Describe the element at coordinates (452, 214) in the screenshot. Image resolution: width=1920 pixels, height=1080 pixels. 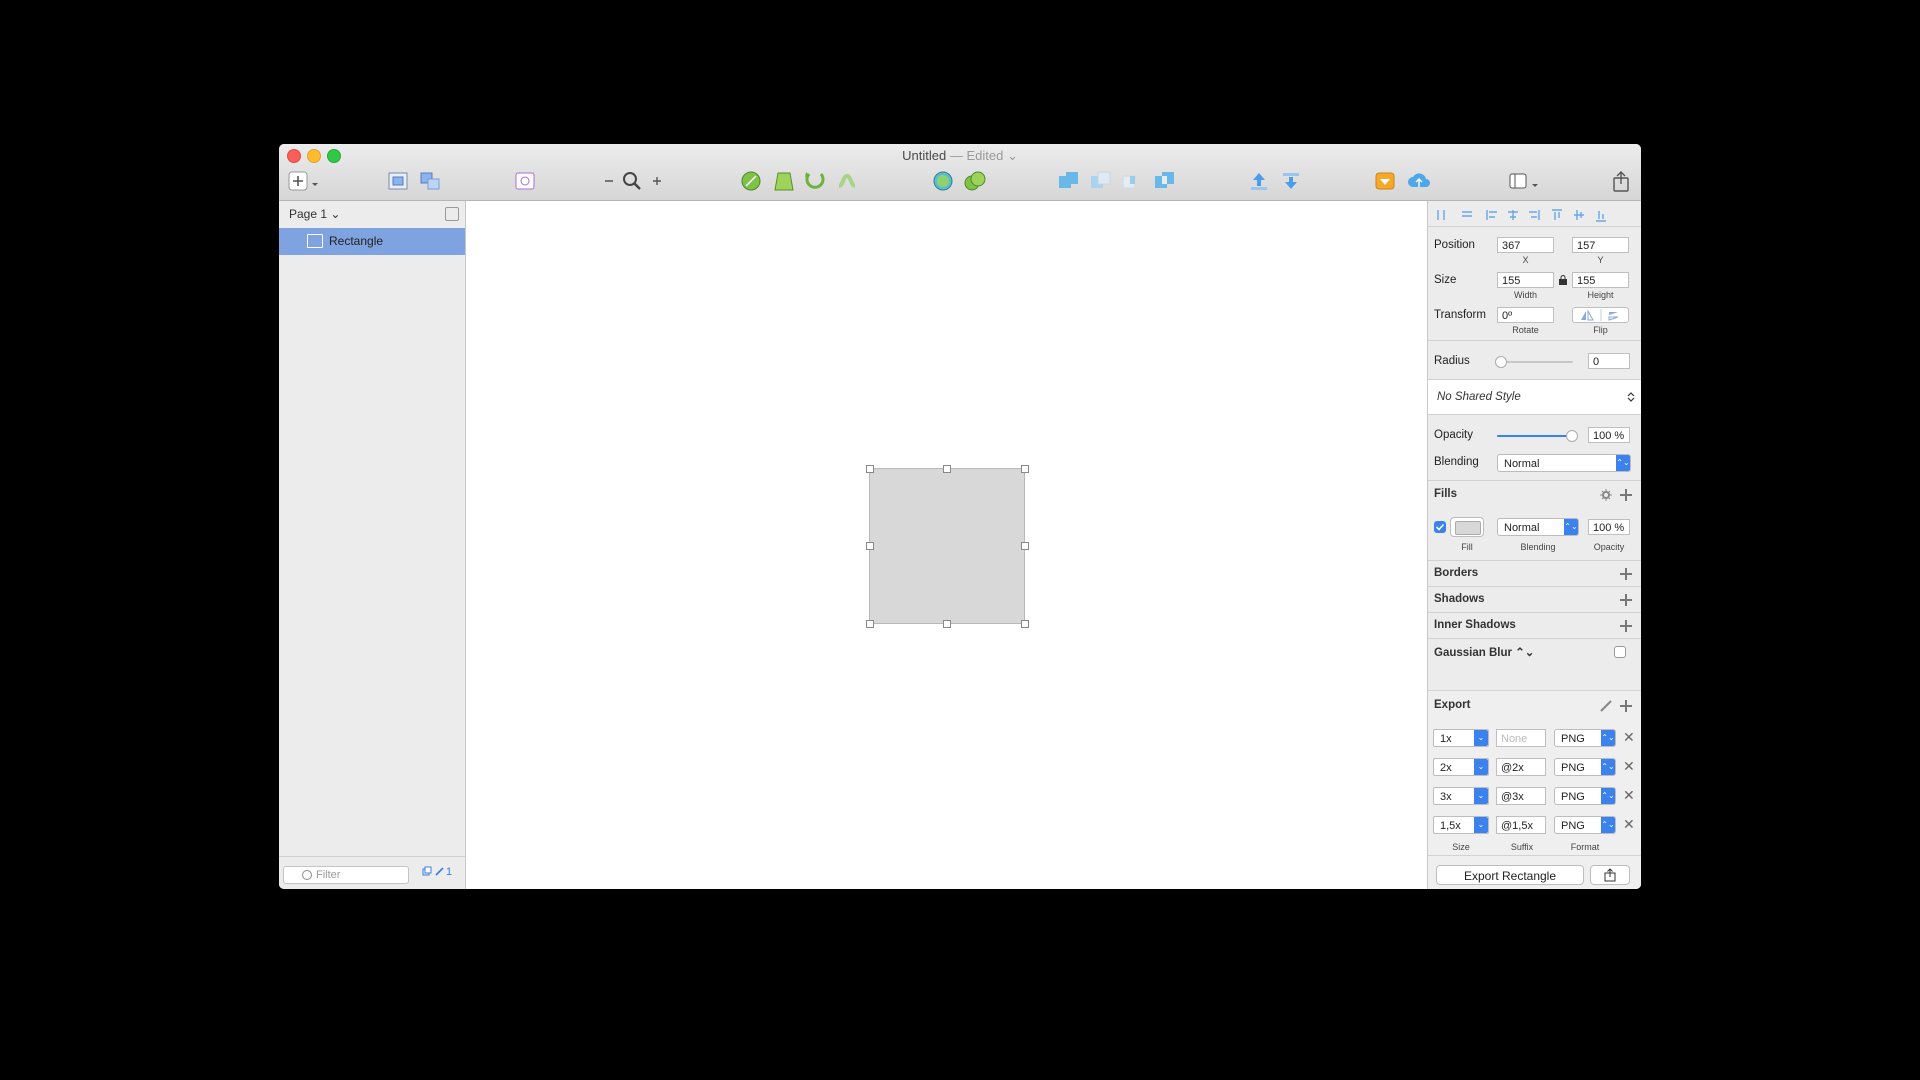
I see `collapse-layers-icon` at that location.